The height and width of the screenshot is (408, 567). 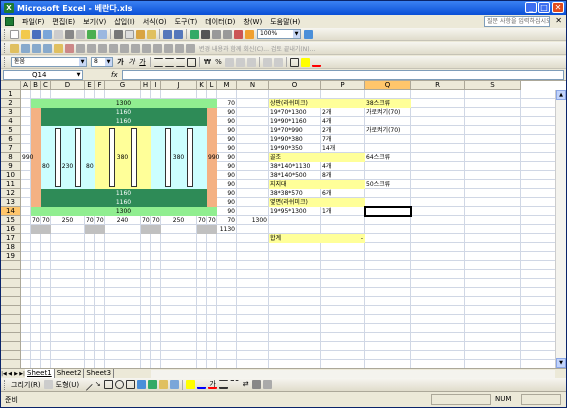 I want to click on zoom-combo: 100% ▼, so click(x=279, y=34).